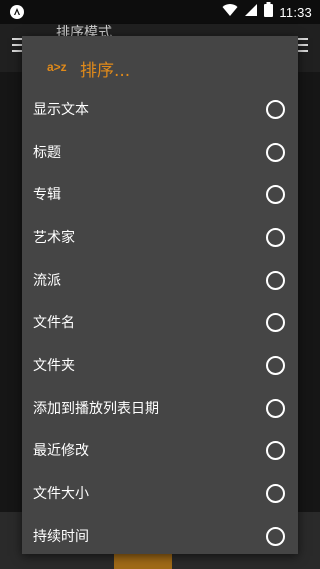 Image resolution: width=320 pixels, height=569 pixels. I want to click on option-label: 文件大小, so click(61, 494).